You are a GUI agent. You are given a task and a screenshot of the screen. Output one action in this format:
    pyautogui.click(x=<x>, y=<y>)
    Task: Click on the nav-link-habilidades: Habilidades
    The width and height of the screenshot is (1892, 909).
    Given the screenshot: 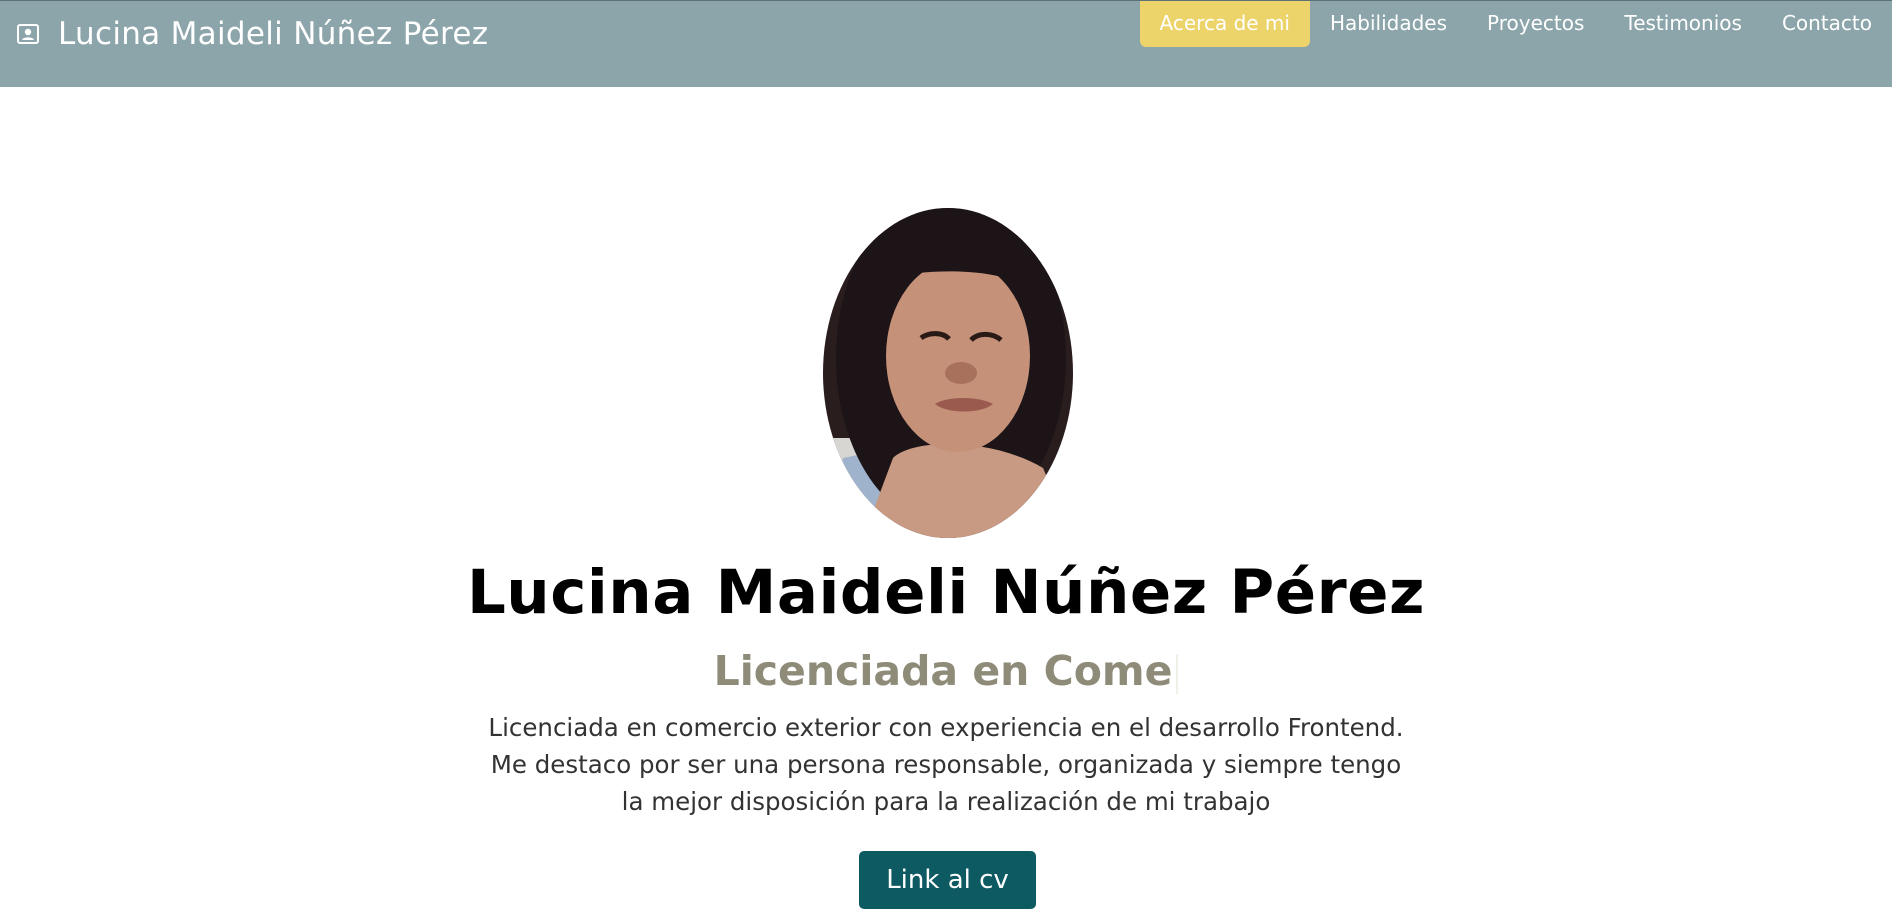 What is the action you would take?
    pyautogui.click(x=1388, y=24)
    